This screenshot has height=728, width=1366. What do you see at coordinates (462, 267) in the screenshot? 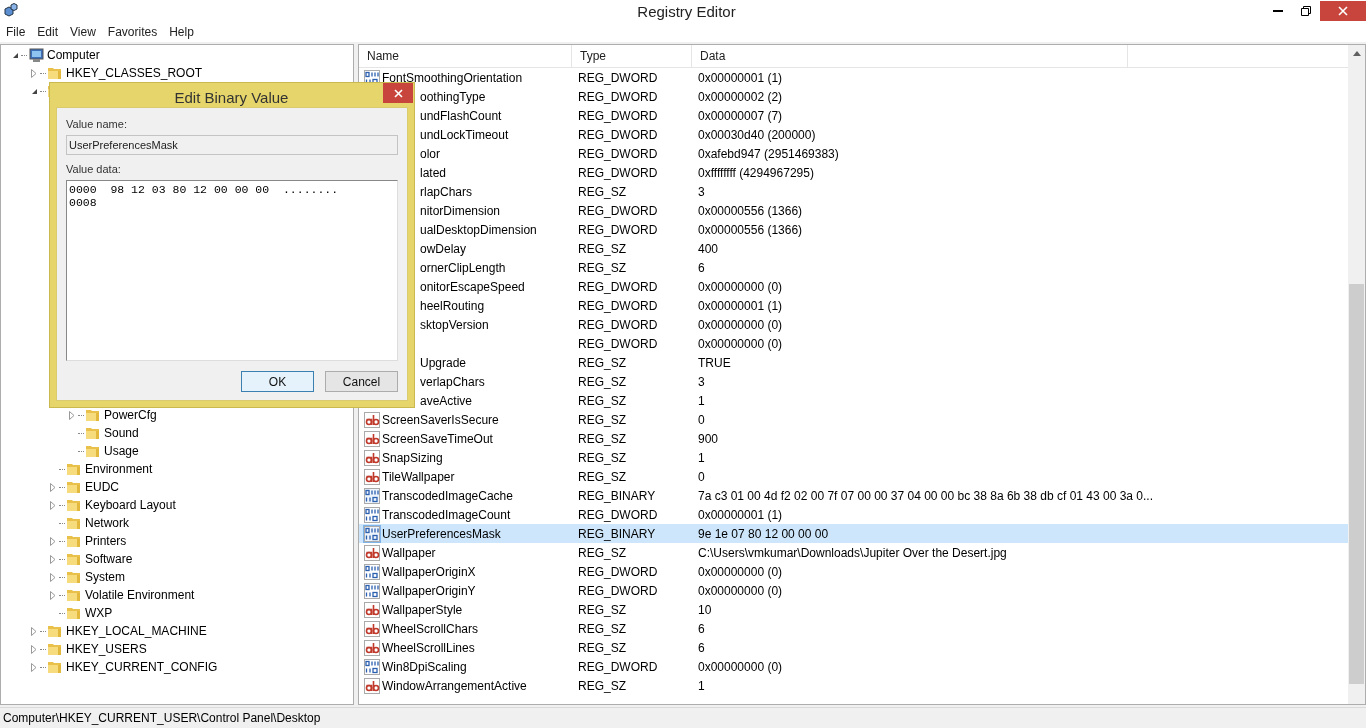
I see `value-name: ornerClipLength` at bounding box center [462, 267].